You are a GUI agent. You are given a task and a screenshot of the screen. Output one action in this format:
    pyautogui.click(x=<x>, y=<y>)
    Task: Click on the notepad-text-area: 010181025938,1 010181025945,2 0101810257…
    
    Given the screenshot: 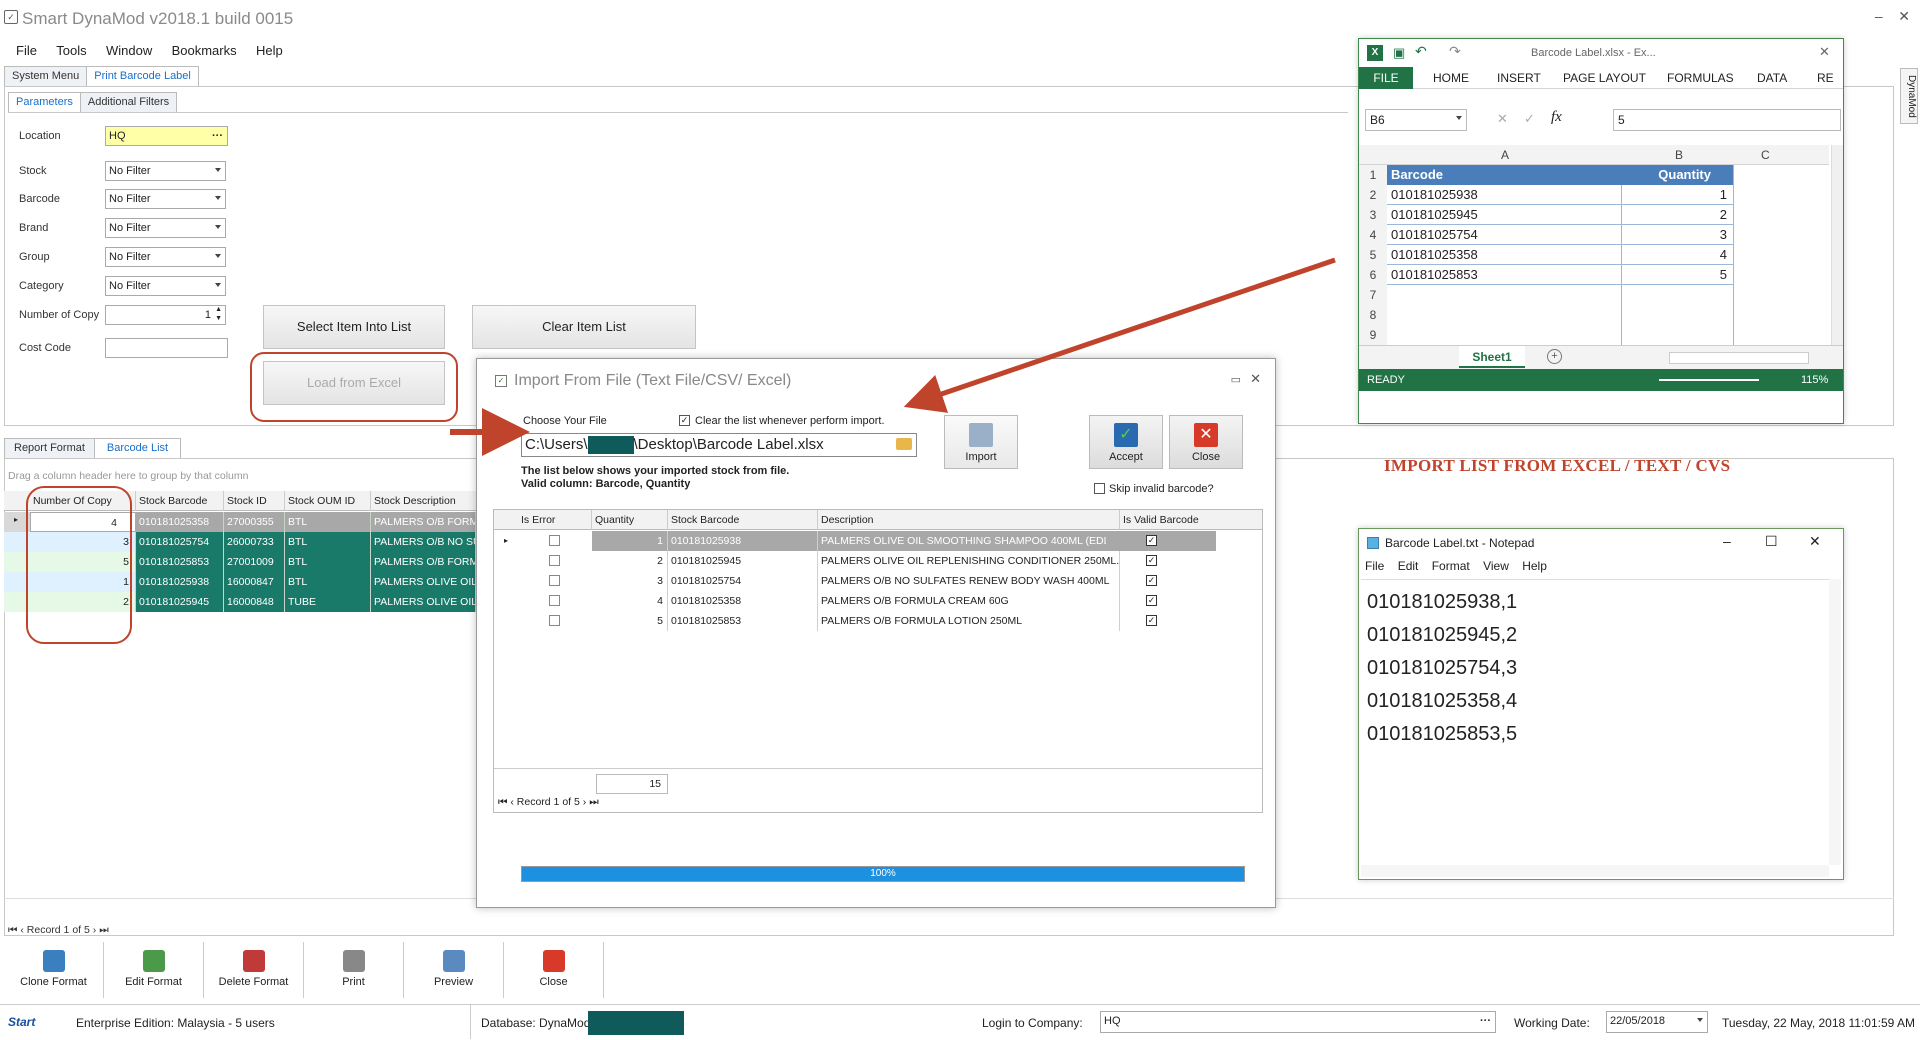 What is the action you would take?
    pyautogui.click(x=1595, y=722)
    